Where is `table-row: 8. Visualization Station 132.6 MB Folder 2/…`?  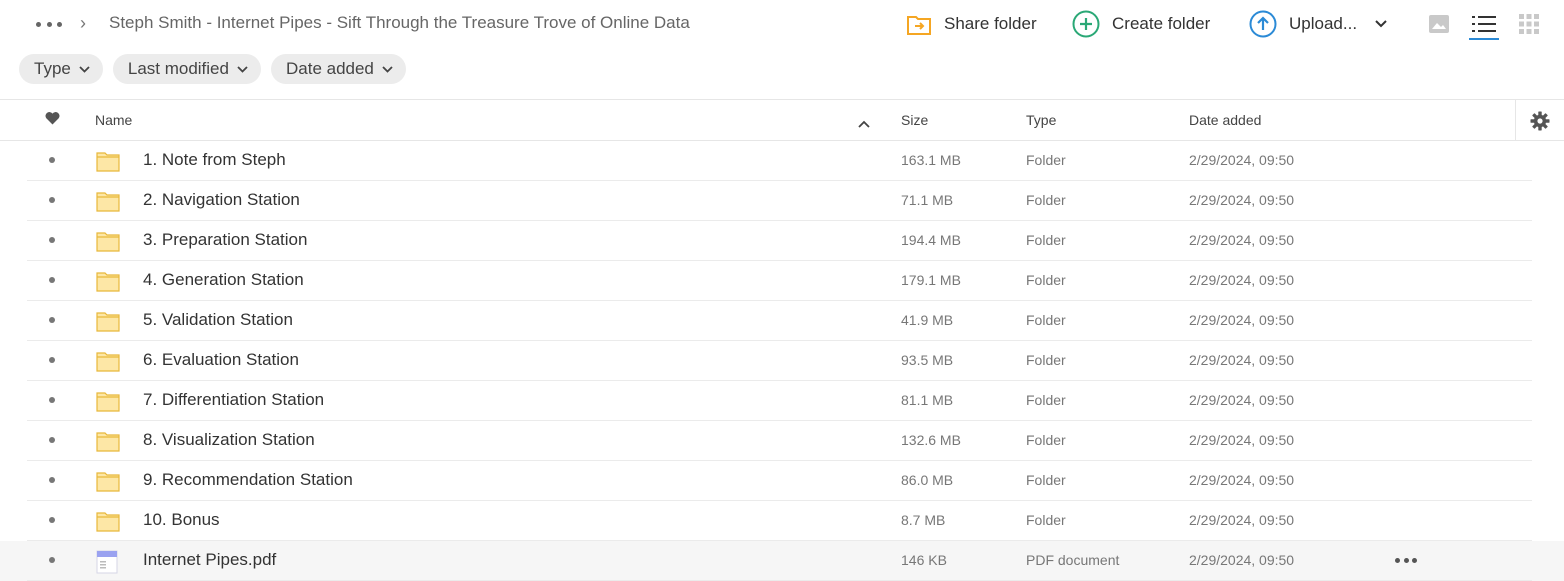
table-row: 8. Visualization Station 132.6 MB Folder 2/… is located at coordinates (782, 441).